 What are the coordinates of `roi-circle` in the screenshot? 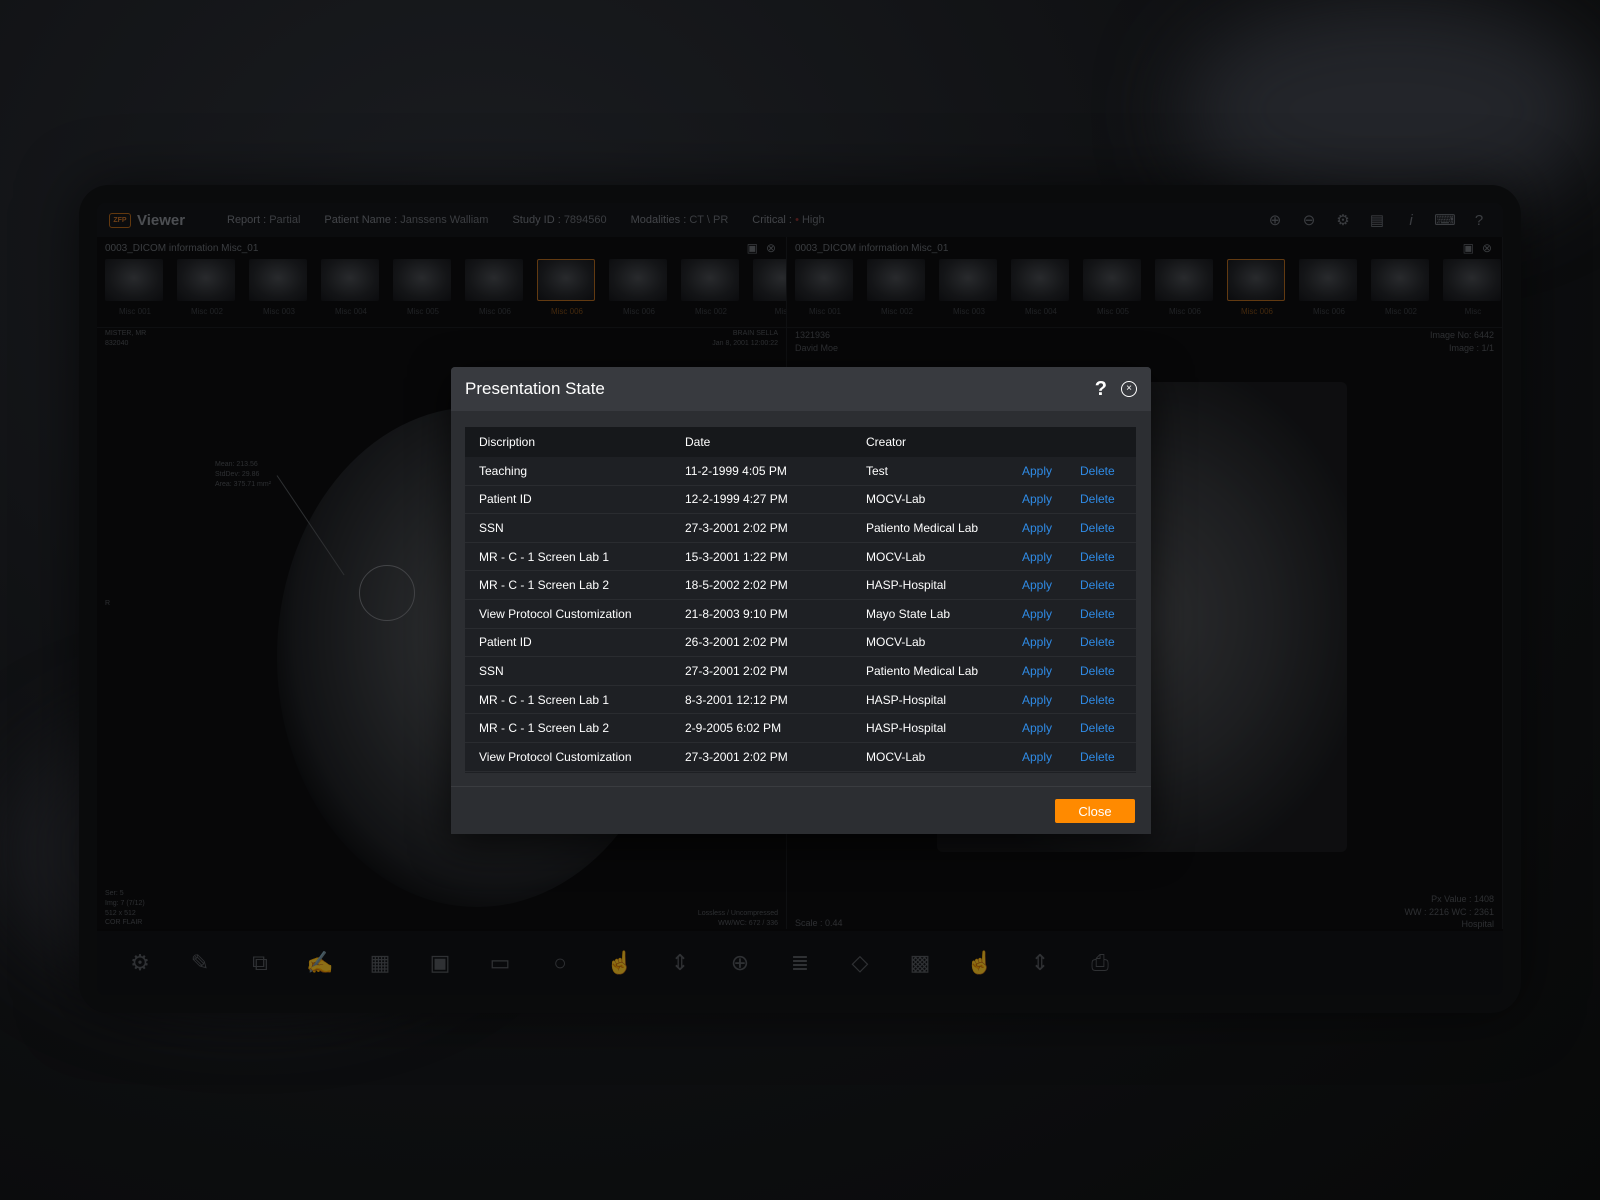 It's located at (387, 593).